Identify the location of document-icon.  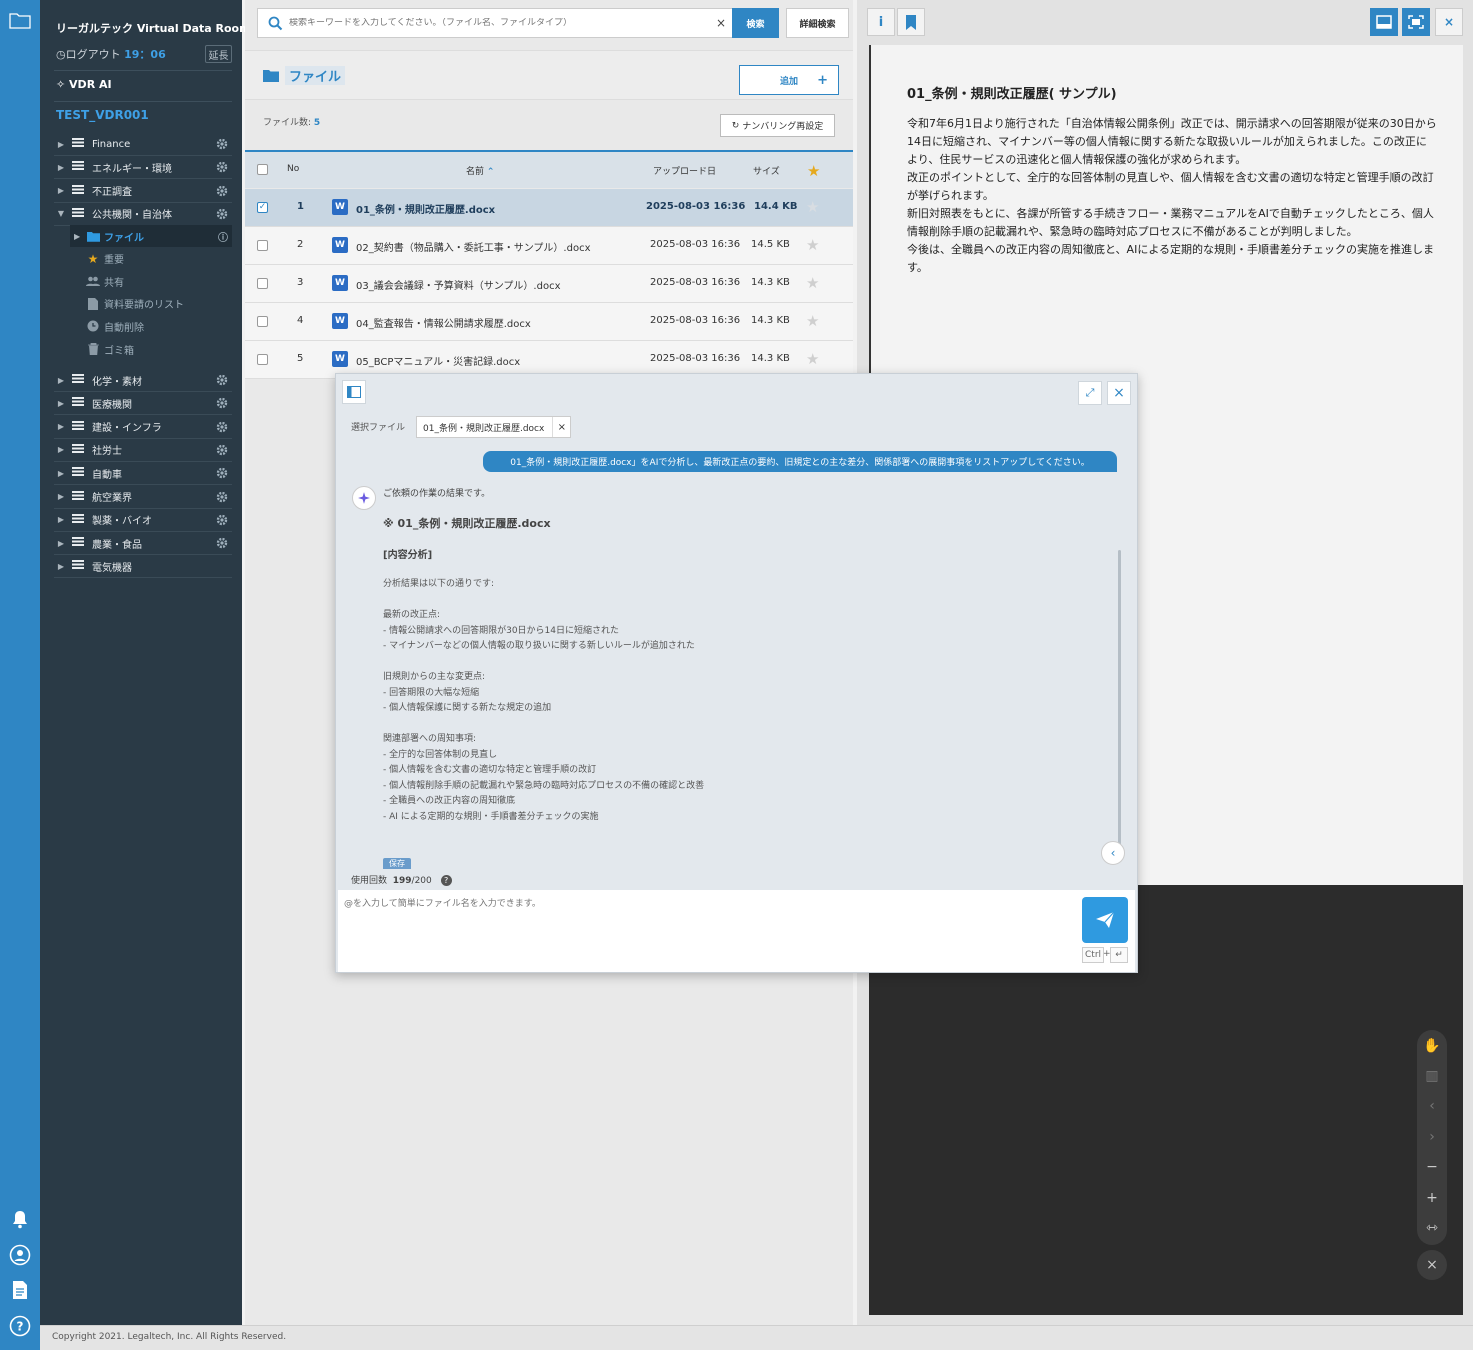
(20, 1290).